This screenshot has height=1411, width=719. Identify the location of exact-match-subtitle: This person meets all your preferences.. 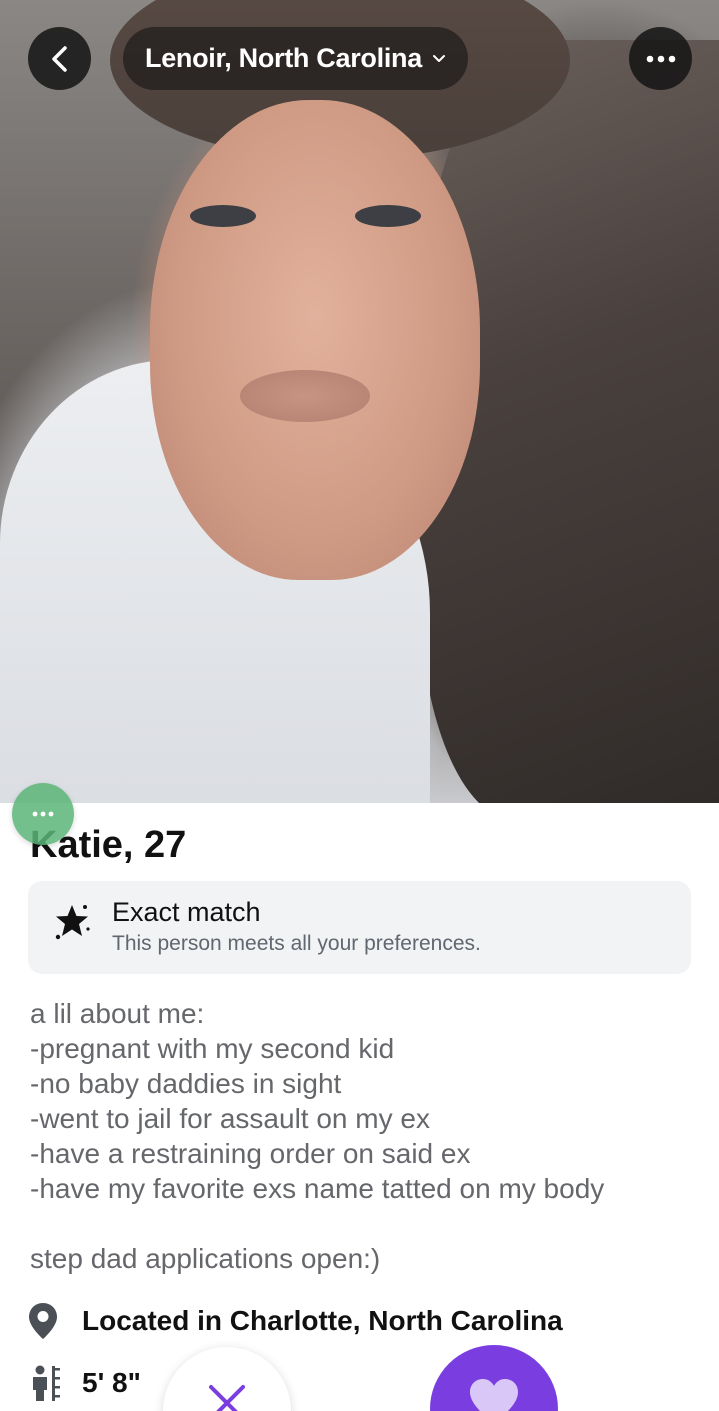
(296, 943).